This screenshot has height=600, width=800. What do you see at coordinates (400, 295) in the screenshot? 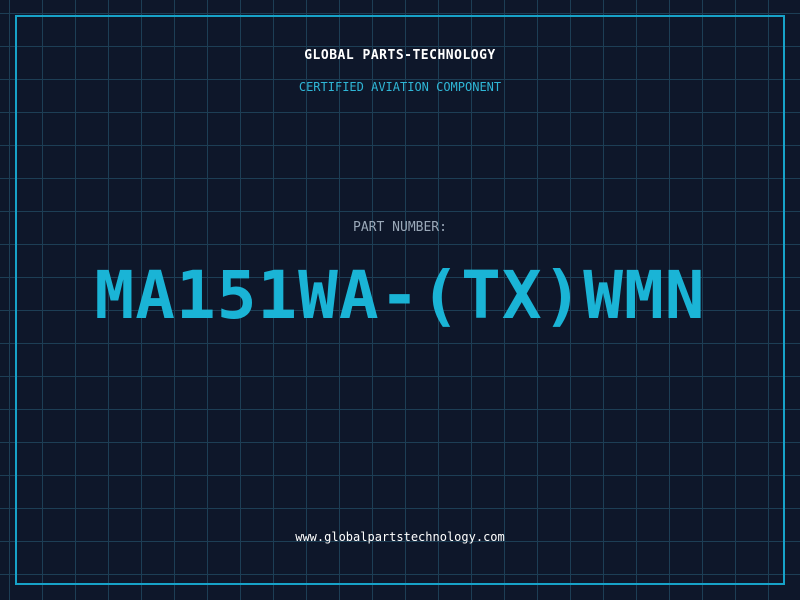
I see `part-number-value: MA151WA-(TX)WMN` at bounding box center [400, 295].